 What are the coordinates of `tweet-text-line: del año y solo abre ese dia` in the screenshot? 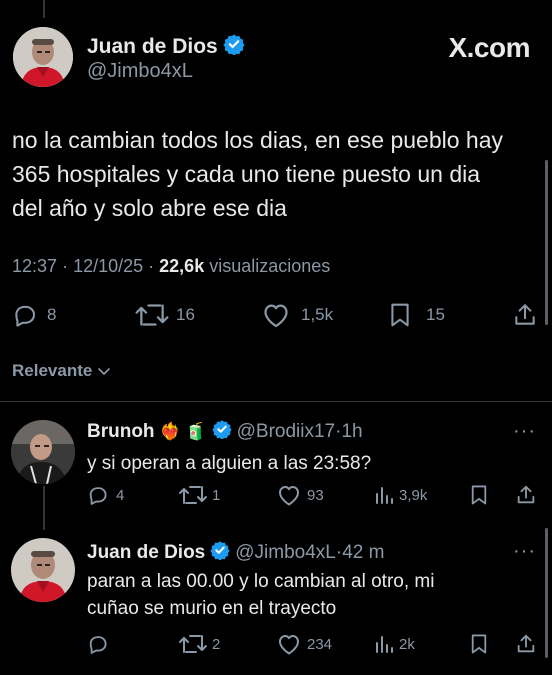 It's located at (149, 208).